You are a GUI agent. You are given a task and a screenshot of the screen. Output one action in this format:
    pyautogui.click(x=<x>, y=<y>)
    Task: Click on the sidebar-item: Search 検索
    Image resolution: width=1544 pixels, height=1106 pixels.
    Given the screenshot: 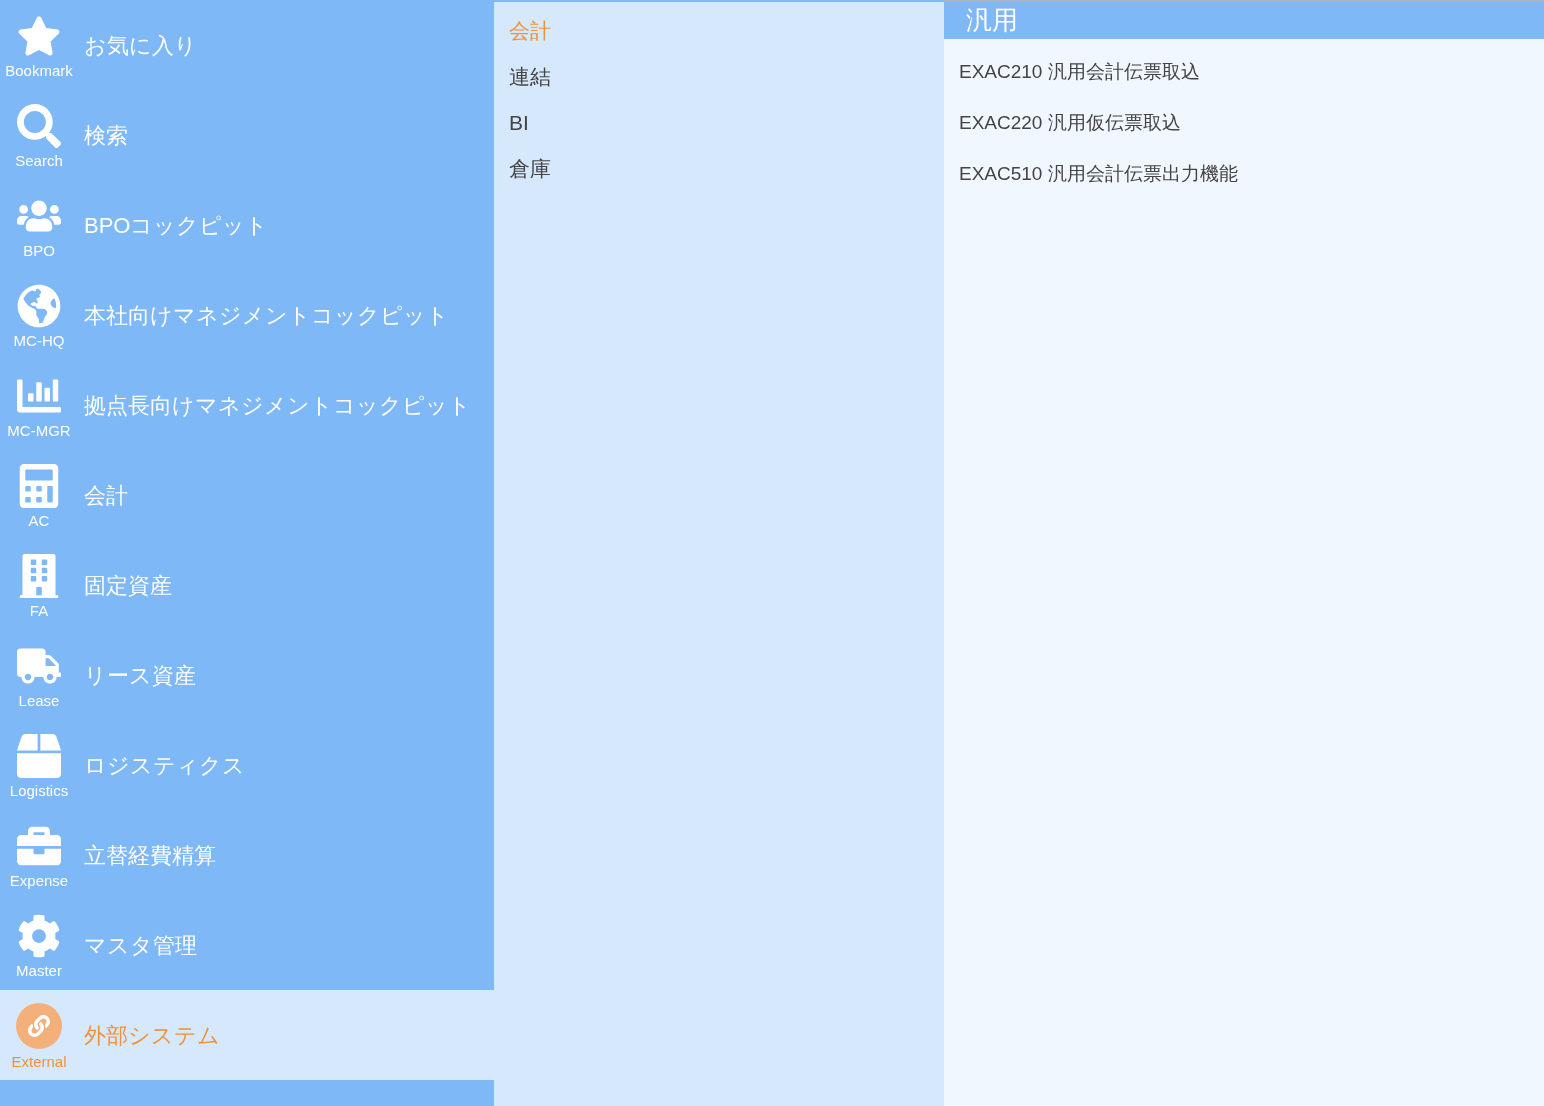 What is the action you would take?
    pyautogui.click(x=247, y=135)
    